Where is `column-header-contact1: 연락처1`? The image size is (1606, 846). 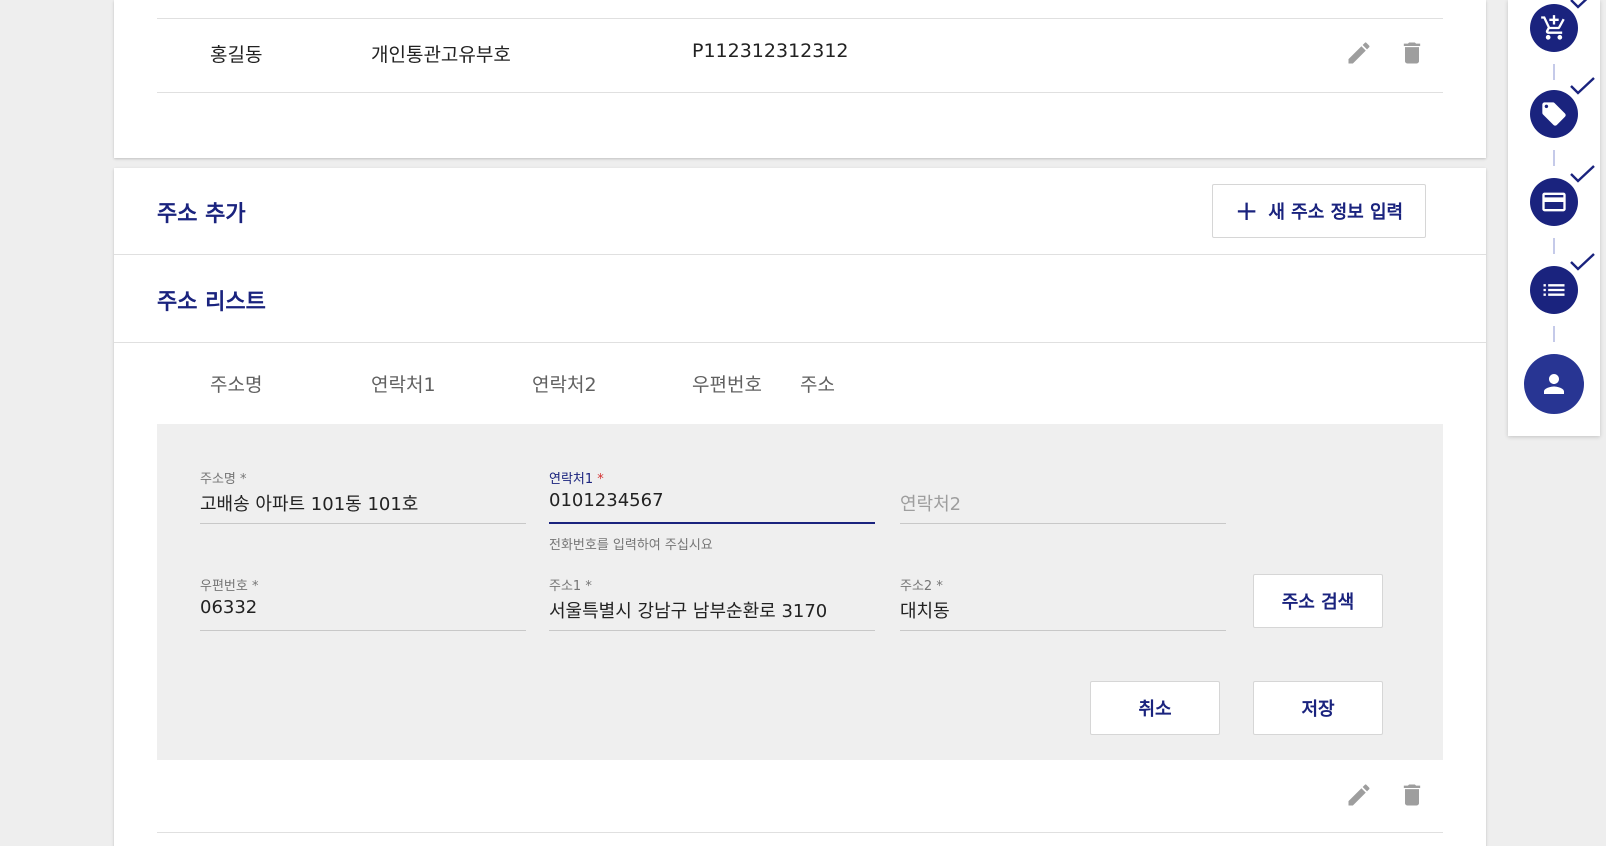
column-header-contact1: 연락처1 is located at coordinates (403, 385).